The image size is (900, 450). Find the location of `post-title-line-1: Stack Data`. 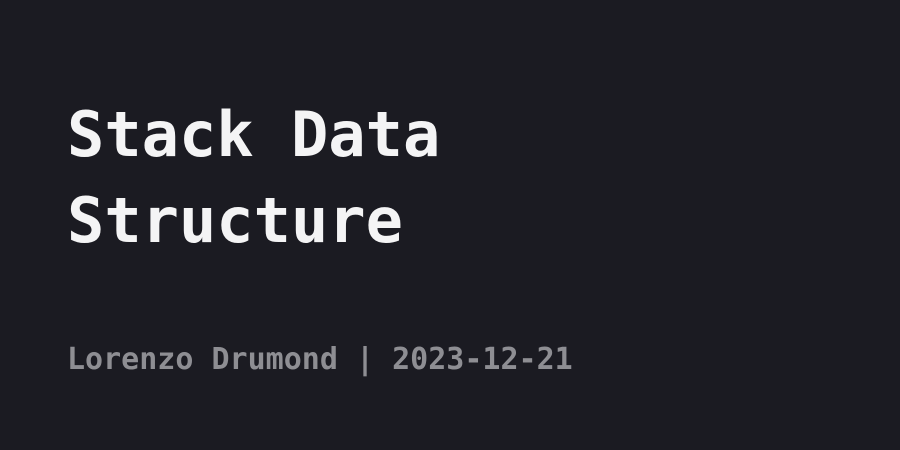

post-title-line-1: Stack Data is located at coordinates (254, 134).